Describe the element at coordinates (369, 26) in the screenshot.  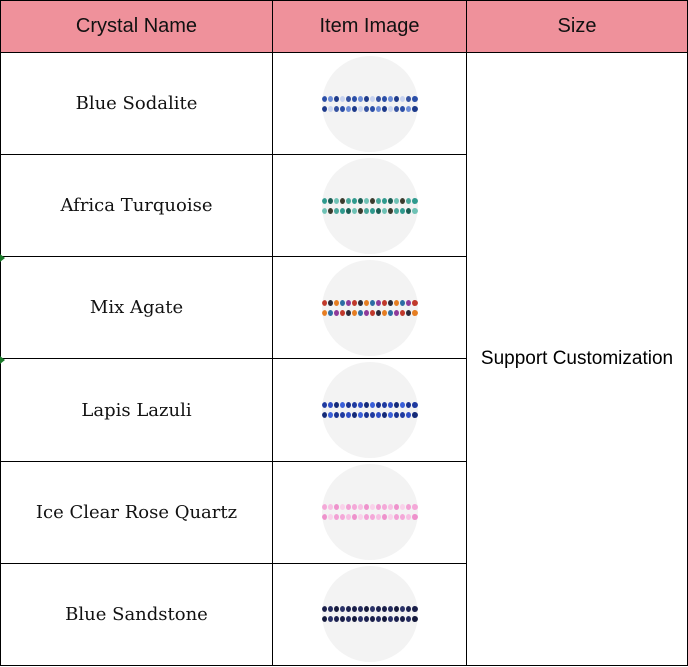
I see `header-item-image: Item Image` at that location.